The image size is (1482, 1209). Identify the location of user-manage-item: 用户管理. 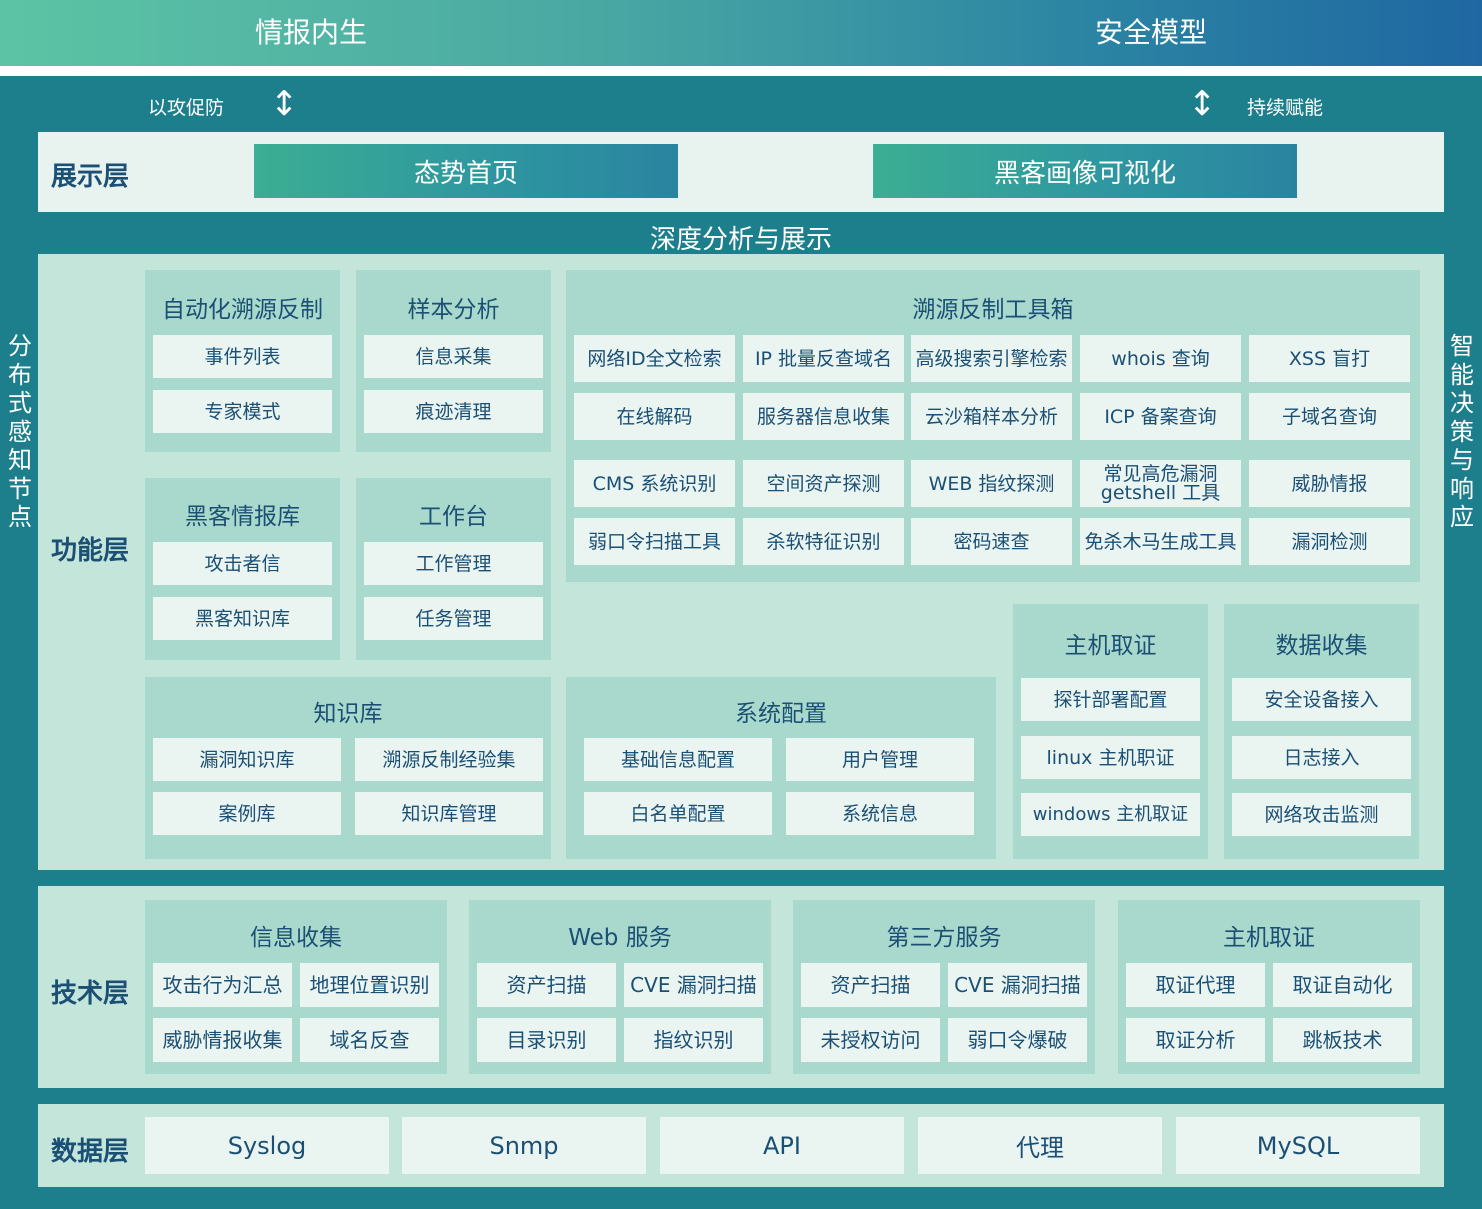
(880, 759).